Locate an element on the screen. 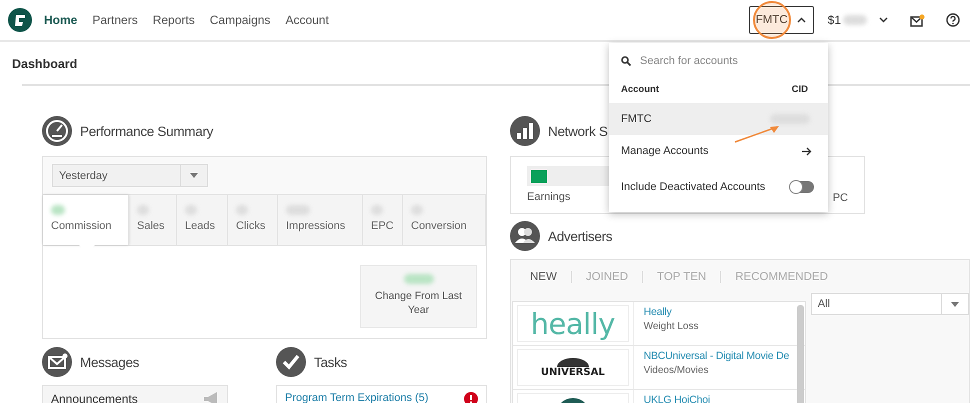 This screenshot has width=970, height=403. advertiser-logo: heally is located at coordinates (572, 323).